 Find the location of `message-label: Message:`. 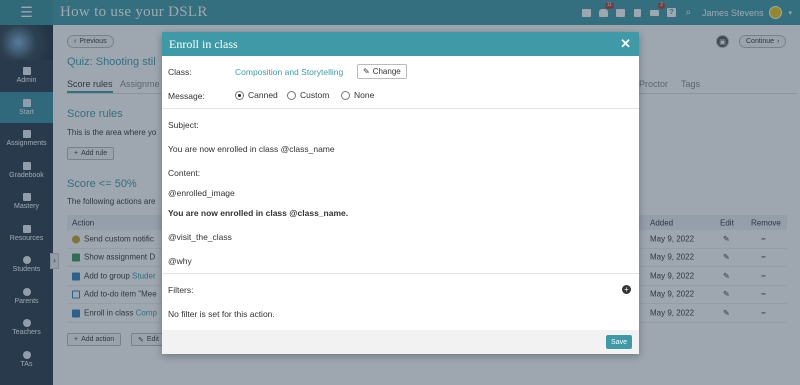

message-label: Message: is located at coordinates (186, 96).